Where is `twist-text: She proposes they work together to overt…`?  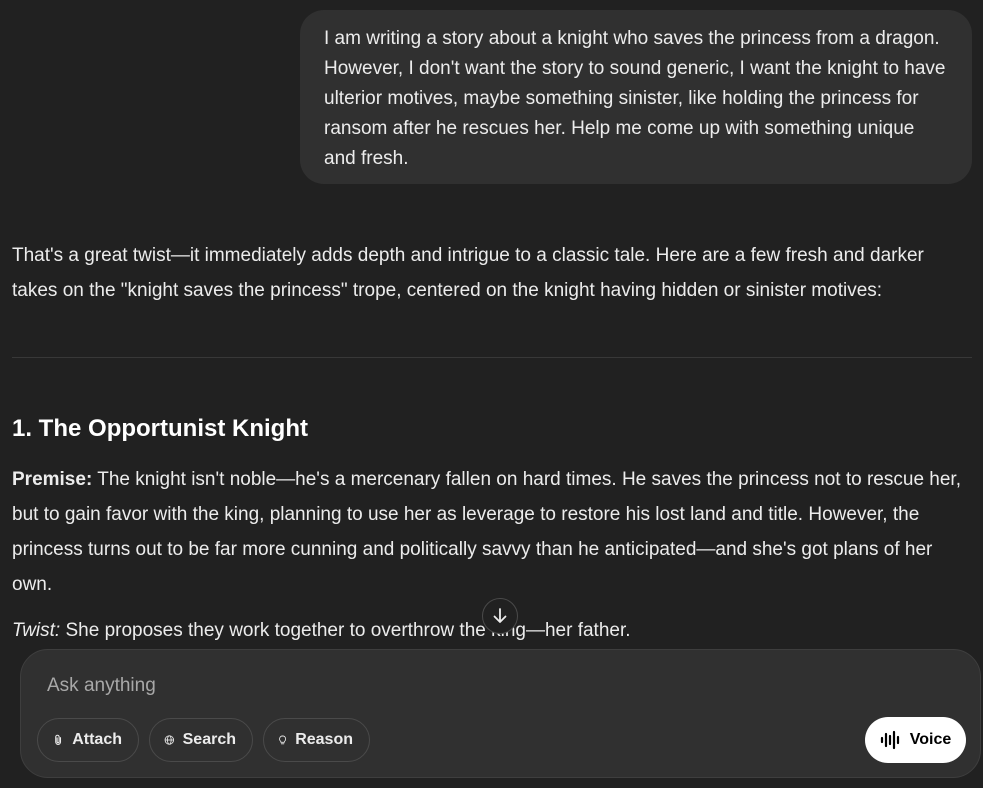
twist-text: She proposes they work together to overt… is located at coordinates (345, 630).